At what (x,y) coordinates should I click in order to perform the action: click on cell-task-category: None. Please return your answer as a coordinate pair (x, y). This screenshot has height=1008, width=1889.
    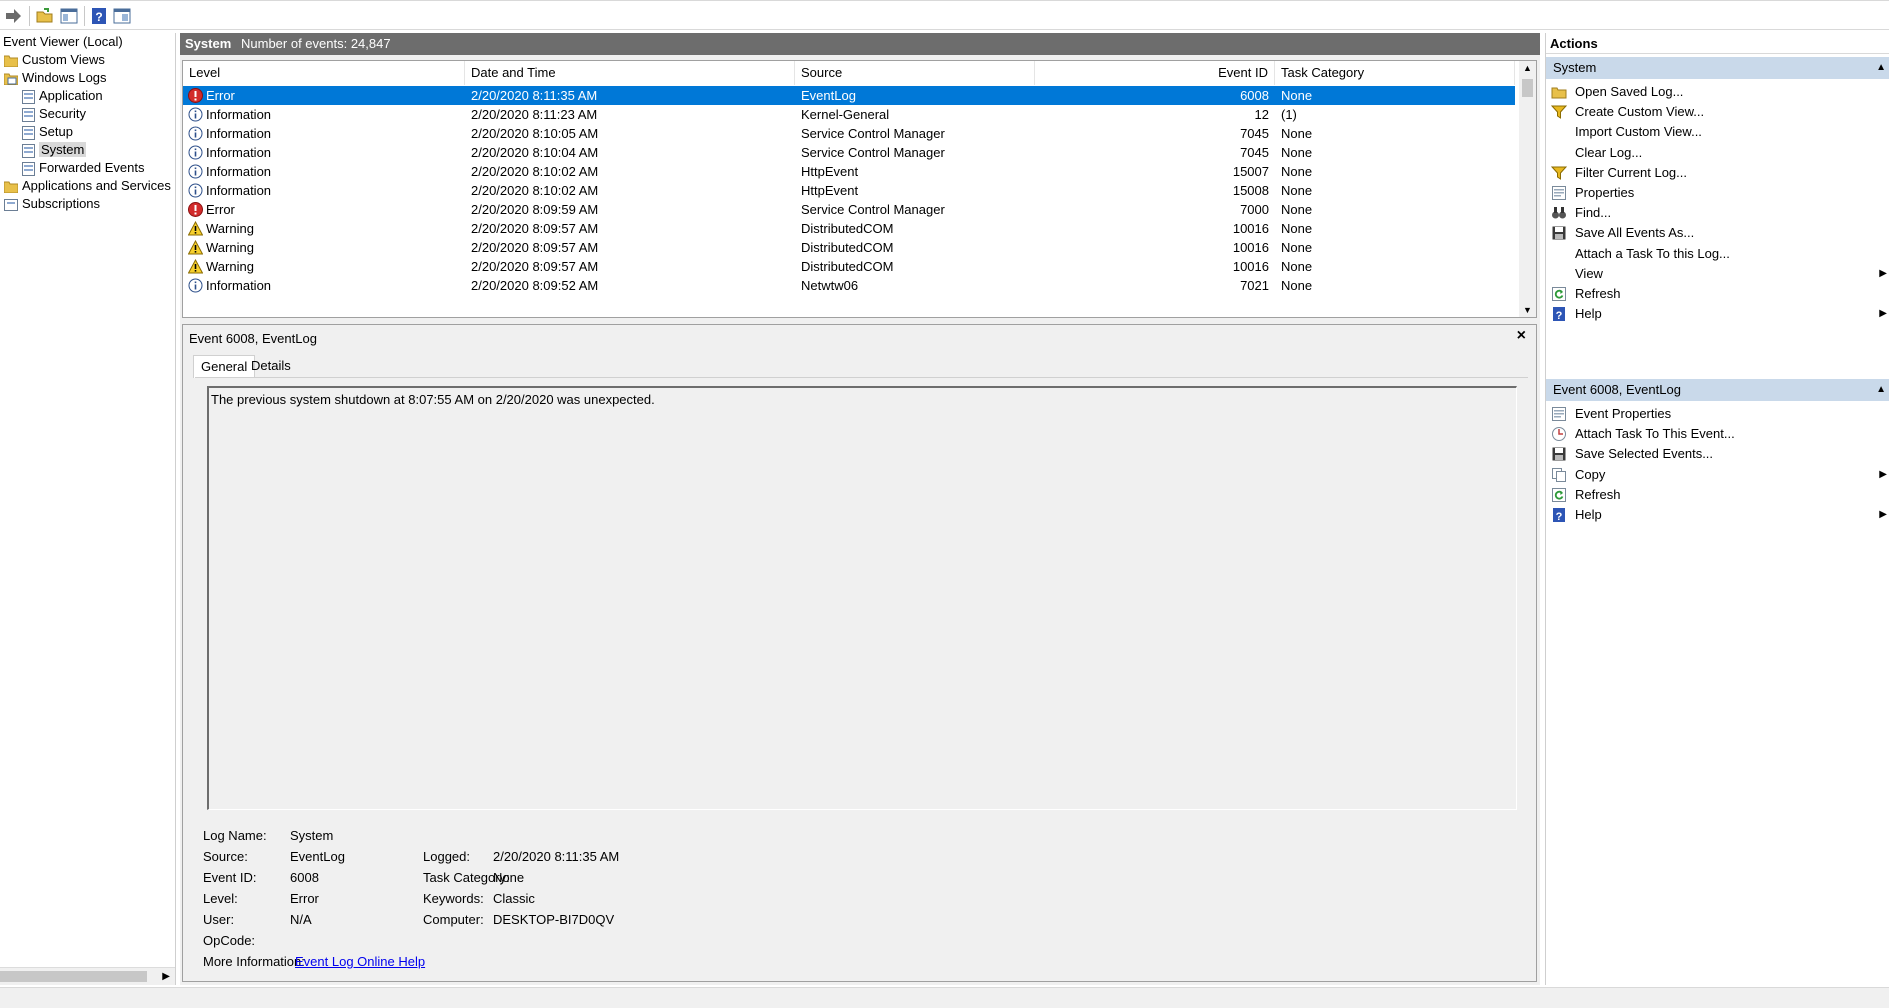
    Looking at the image, I should click on (1297, 190).